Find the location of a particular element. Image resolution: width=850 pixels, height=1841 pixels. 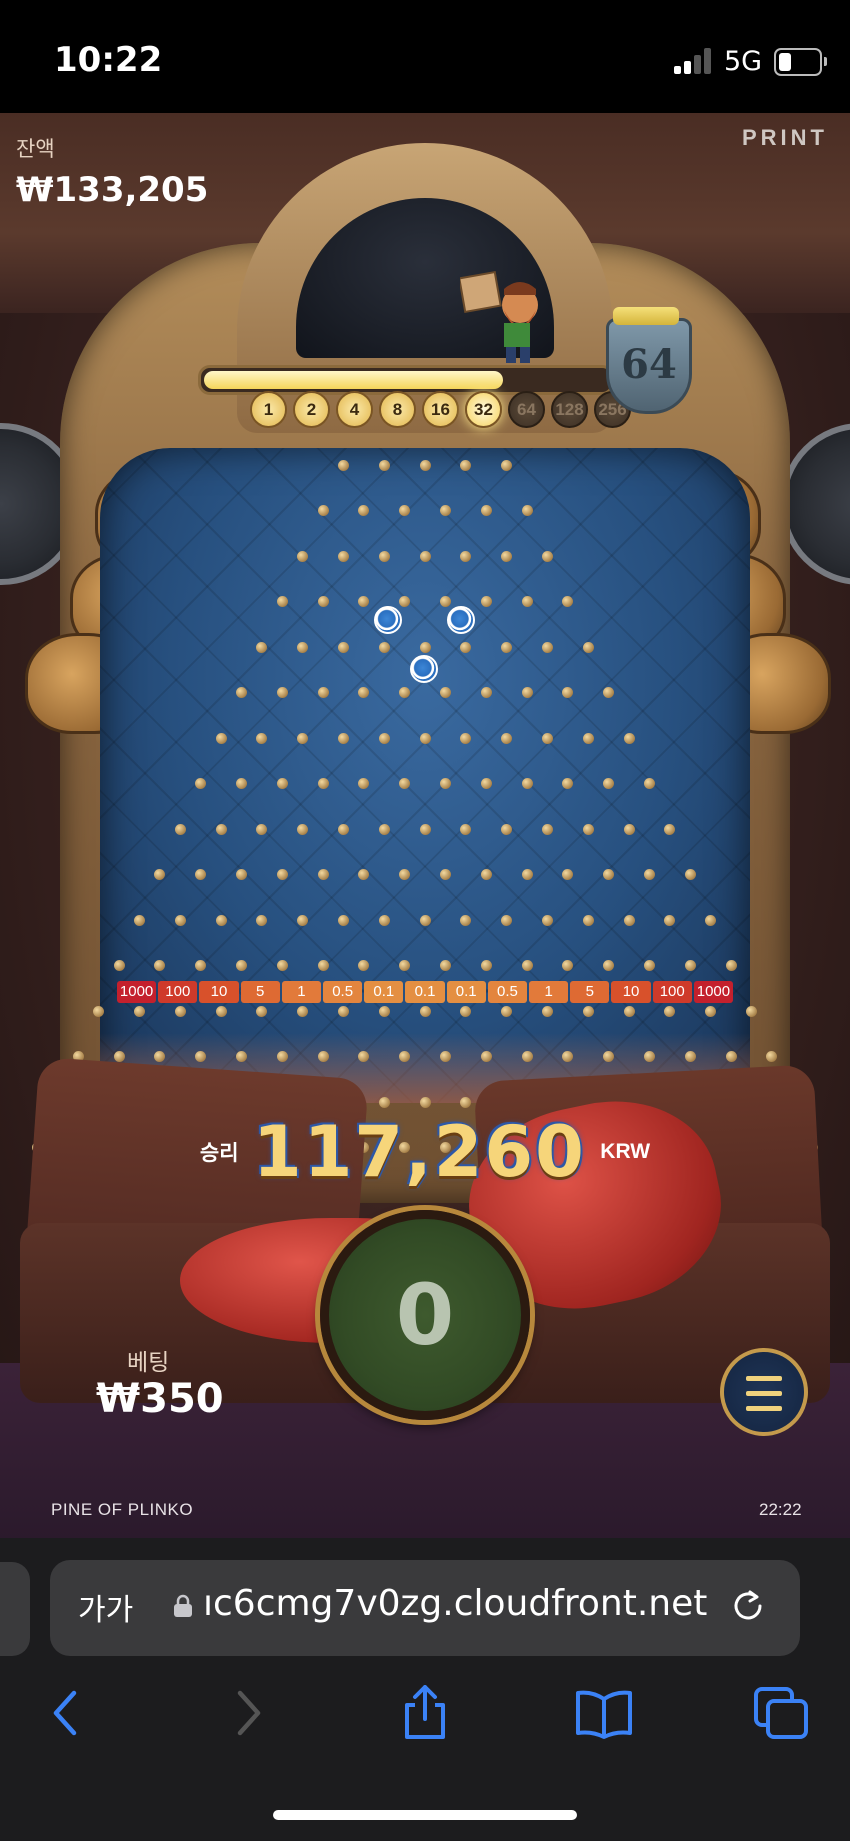

multiplier-bucket: 64 is located at coordinates (649, 360).